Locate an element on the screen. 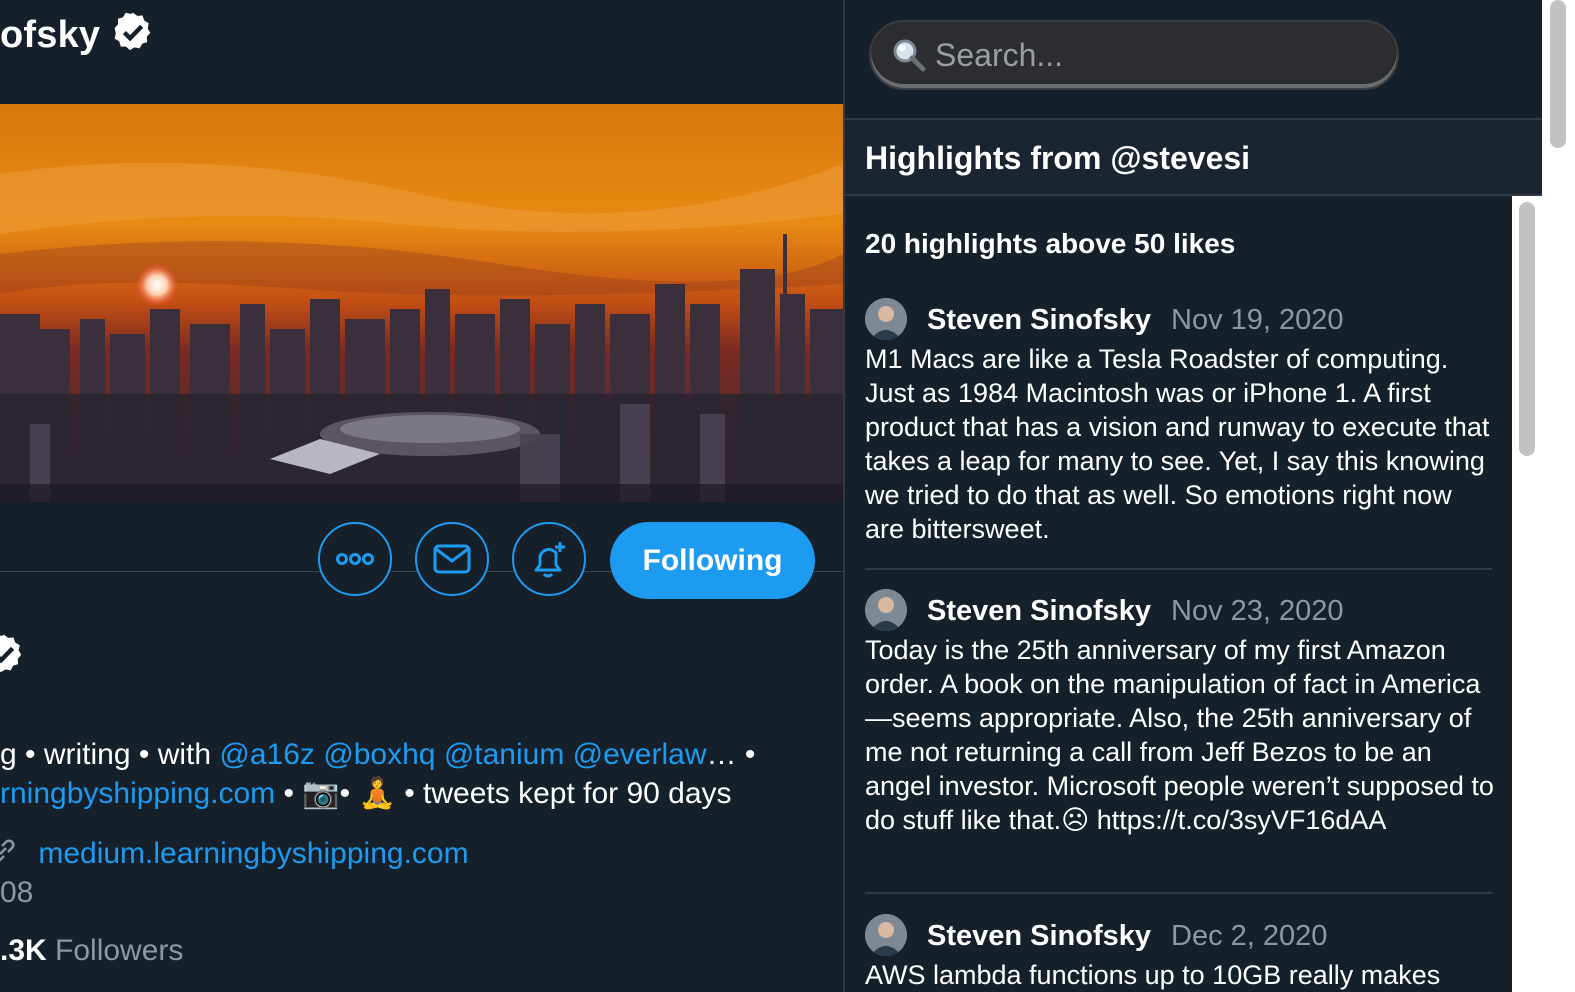  tweet-date: Nov 19, 2020 is located at coordinates (1257, 320).